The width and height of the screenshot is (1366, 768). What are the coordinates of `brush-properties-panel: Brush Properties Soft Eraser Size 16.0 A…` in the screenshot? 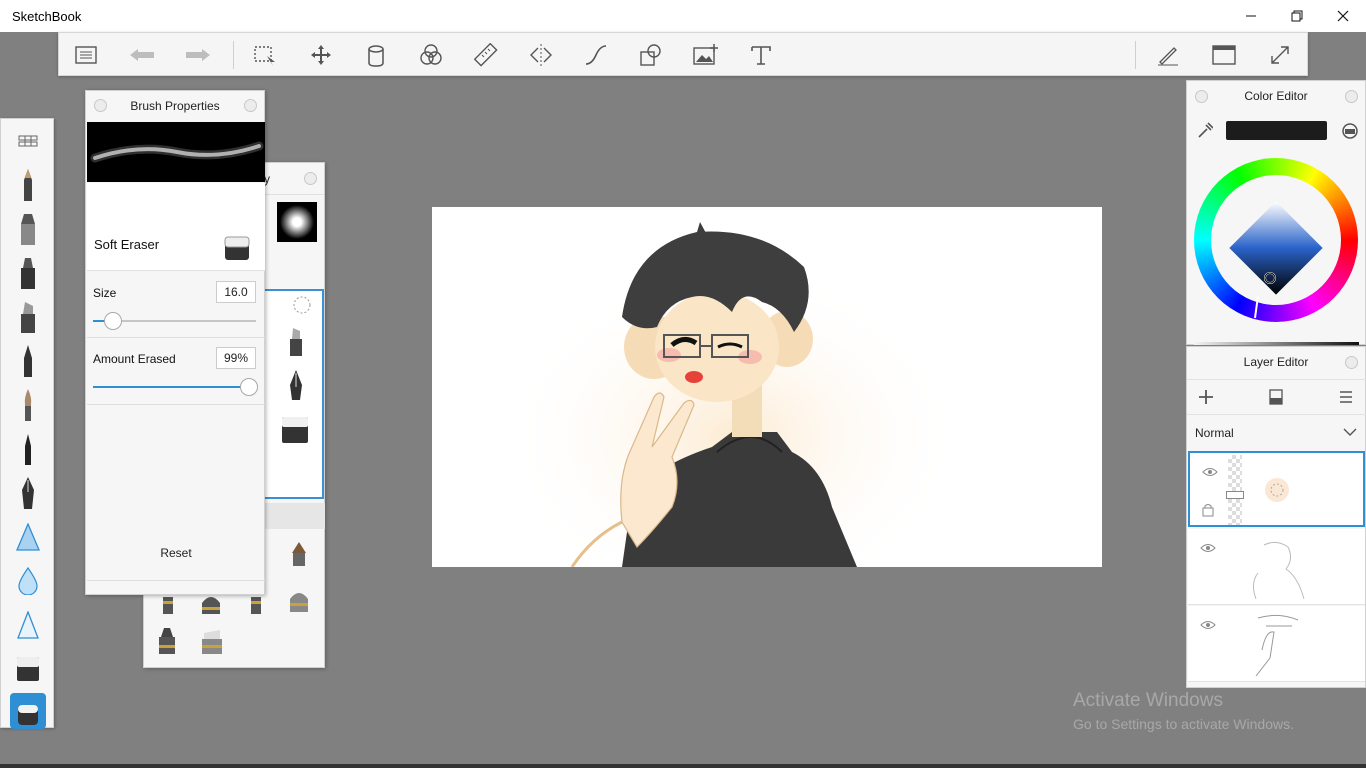 It's located at (175, 342).